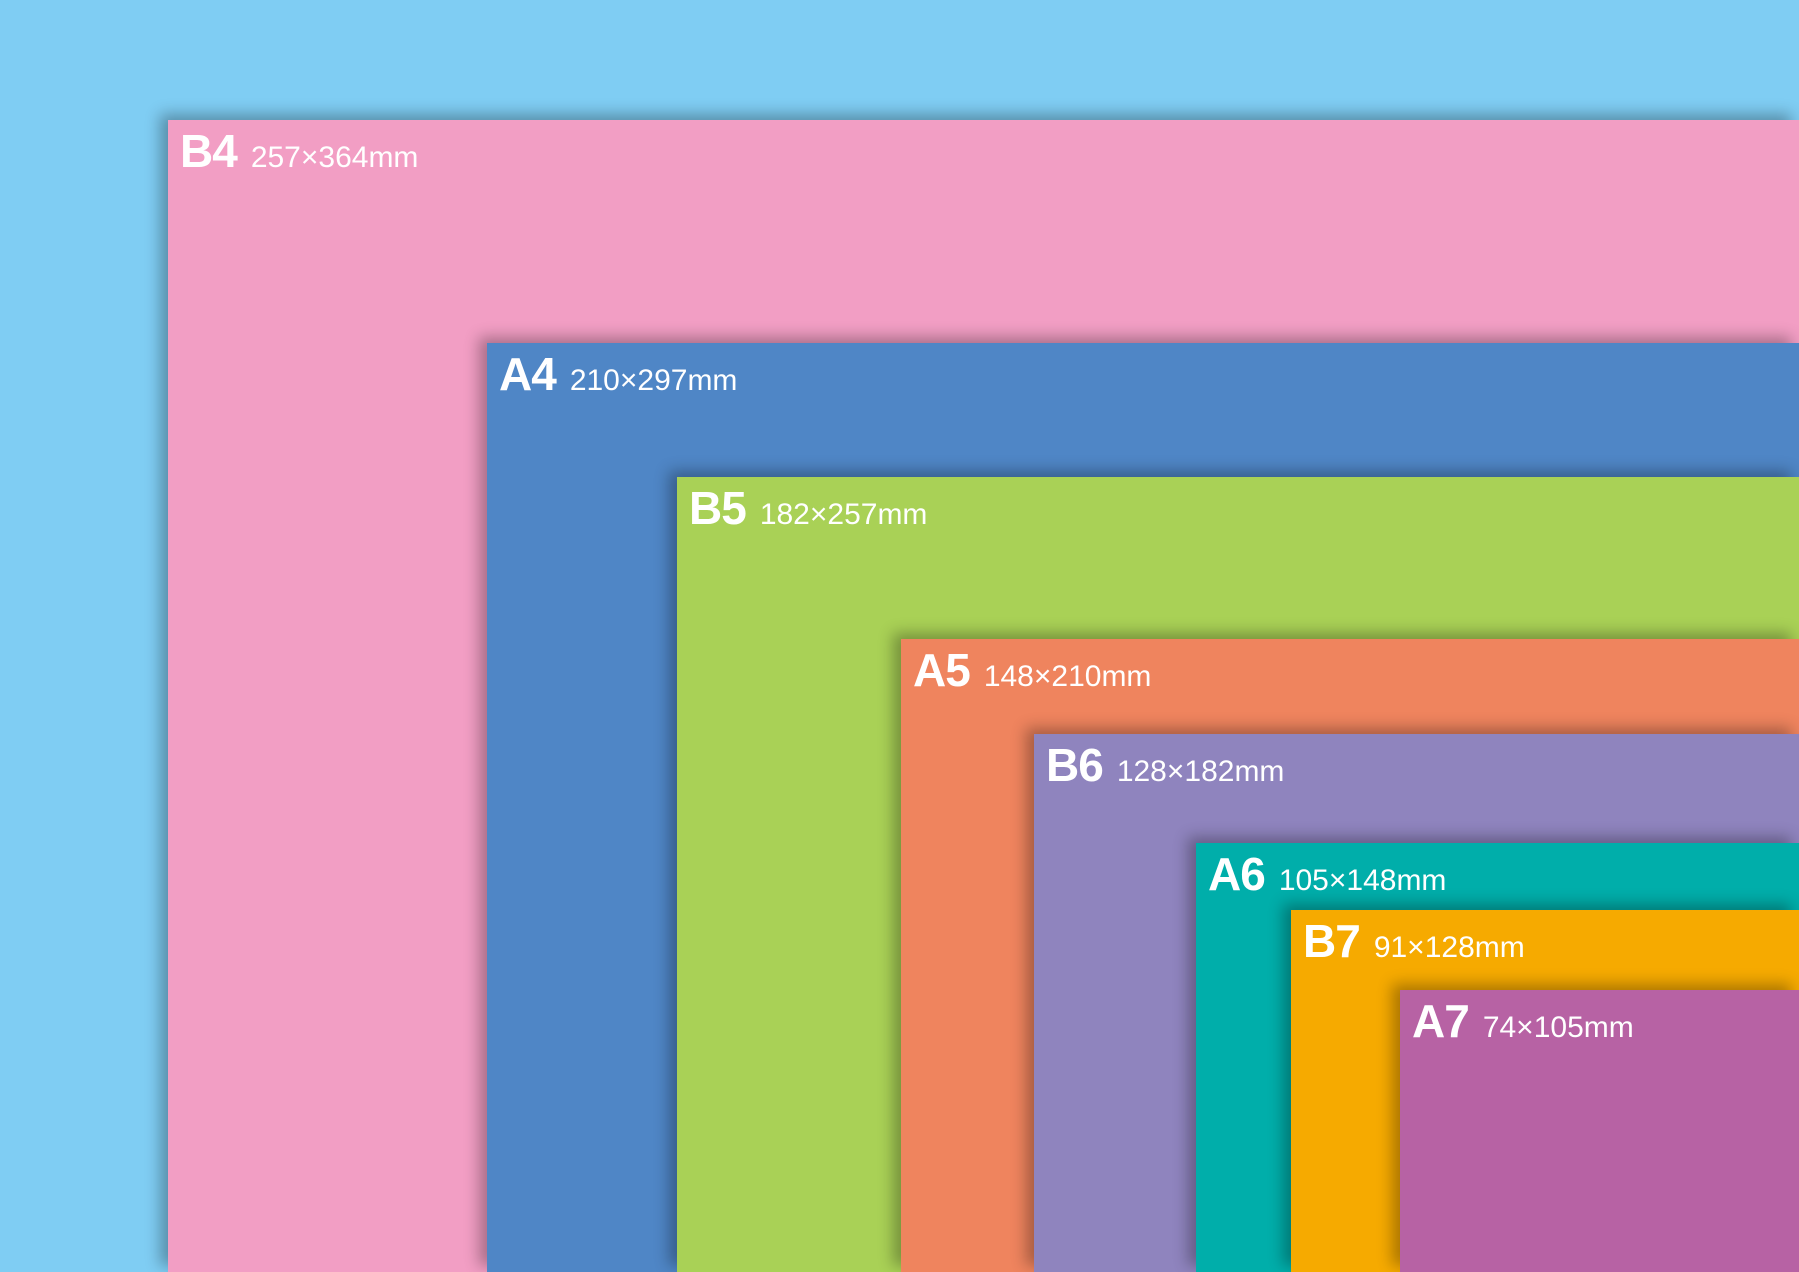  What do you see at coordinates (1441, 1021) in the screenshot?
I see `sheet-name: A7` at bounding box center [1441, 1021].